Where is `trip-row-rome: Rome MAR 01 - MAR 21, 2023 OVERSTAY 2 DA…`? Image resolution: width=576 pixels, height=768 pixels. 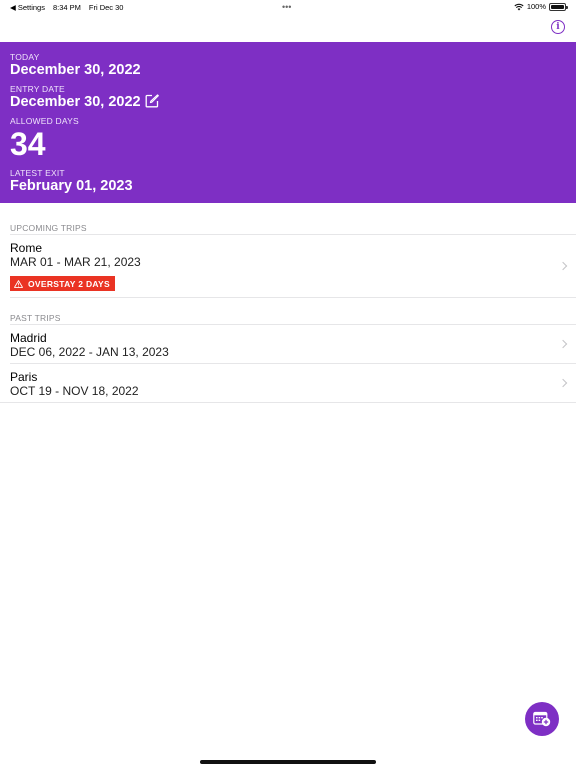
trip-row-rome: Rome MAR 01 - MAR 21, 2023 OVERSTAY 2 DA… is located at coordinates (288, 266).